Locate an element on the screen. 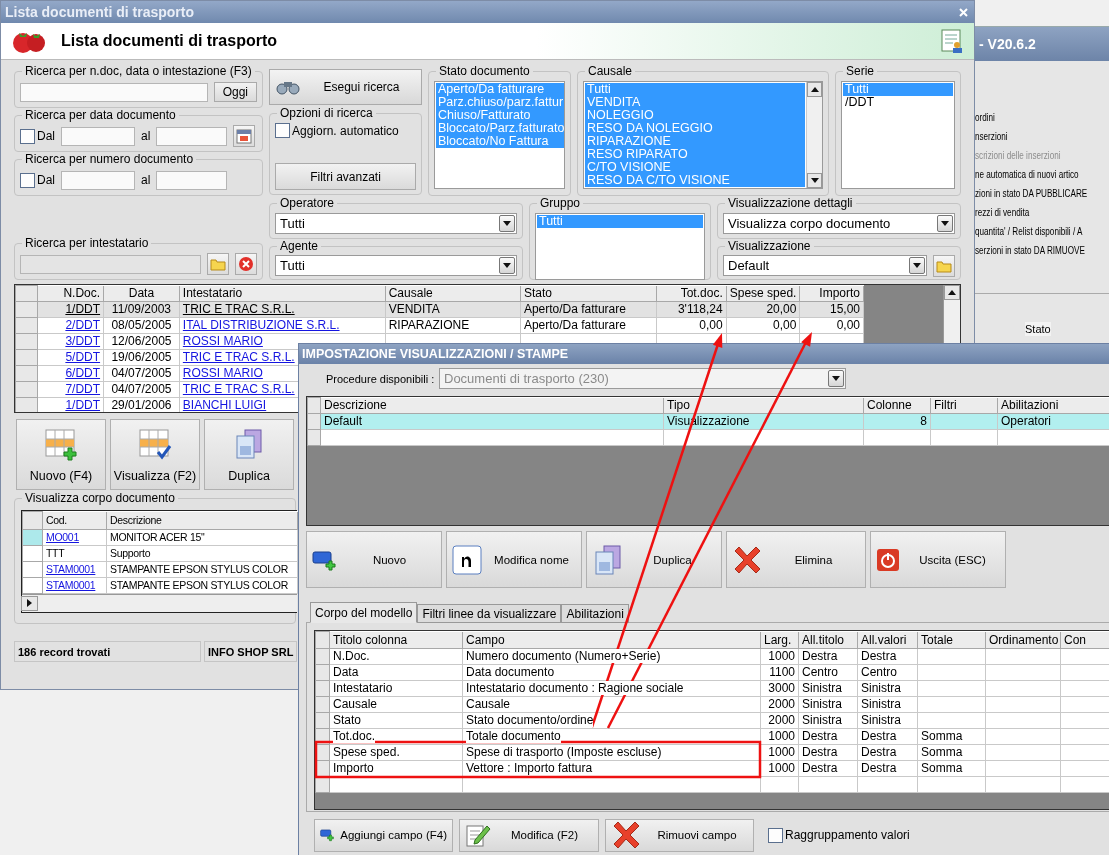  column-header: All.titolo is located at coordinates (828, 639).